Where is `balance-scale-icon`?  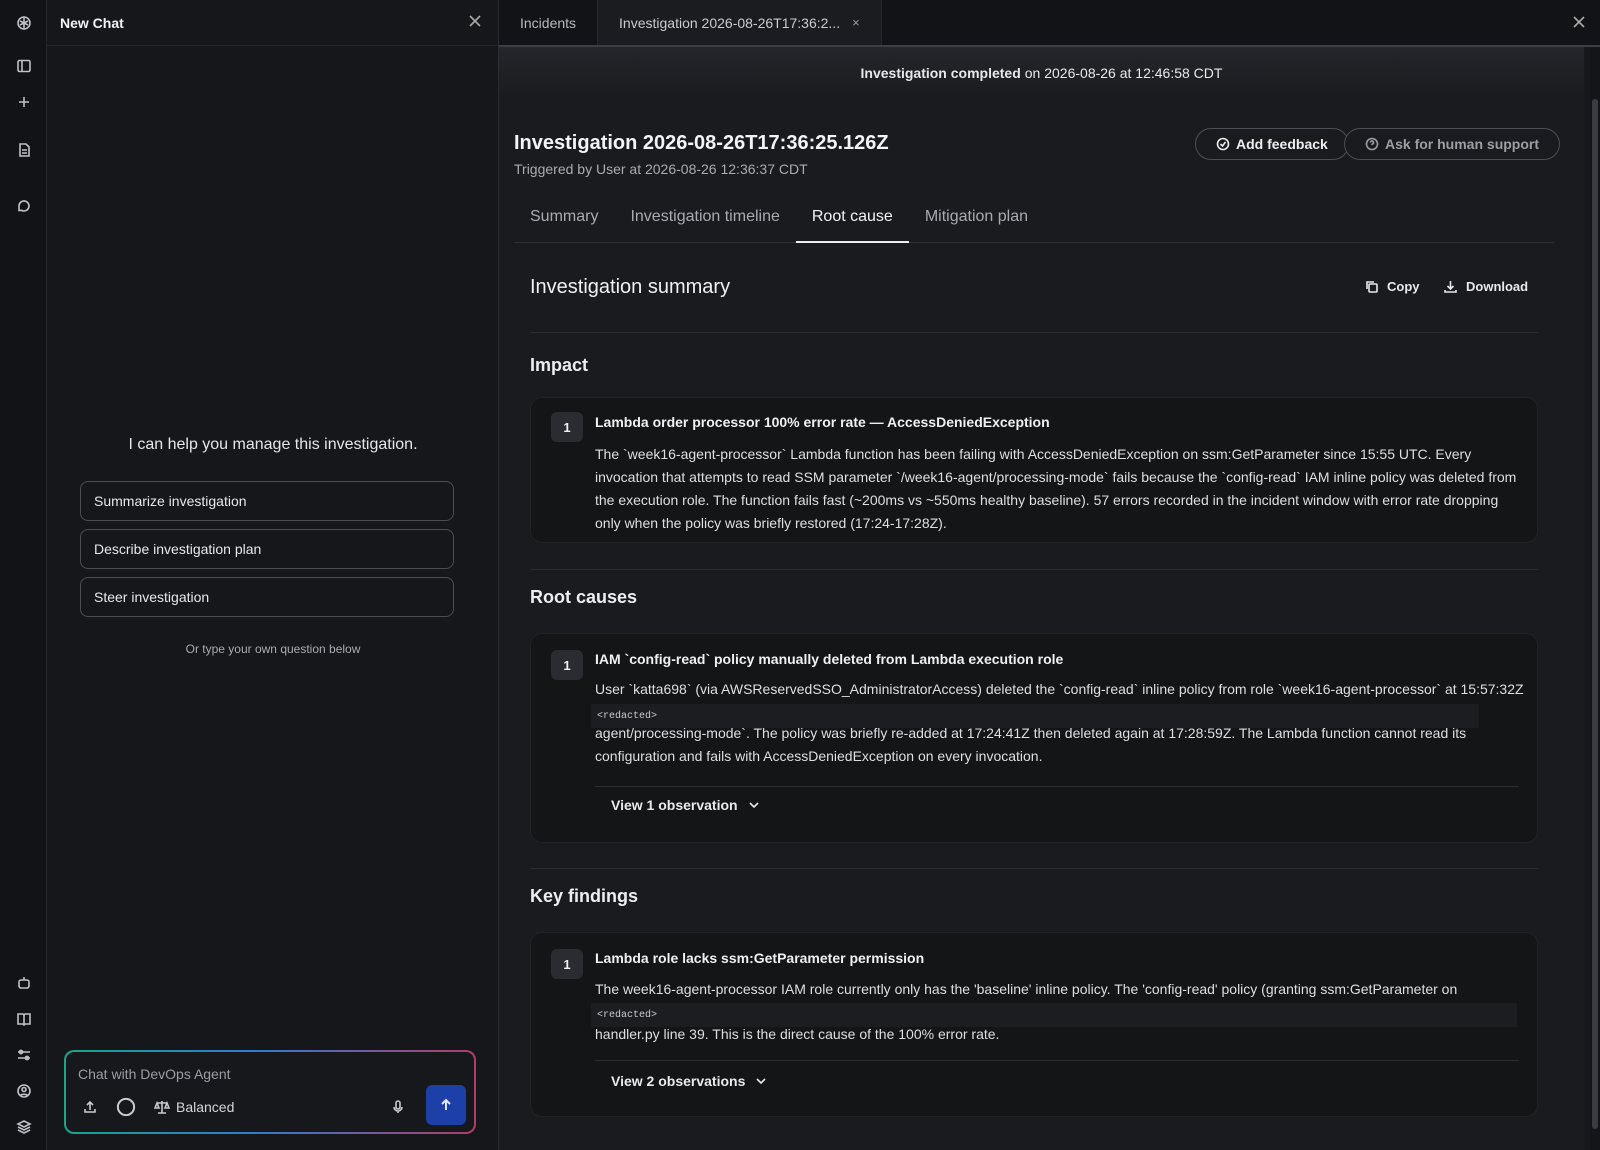
balance-scale-icon is located at coordinates (162, 1107).